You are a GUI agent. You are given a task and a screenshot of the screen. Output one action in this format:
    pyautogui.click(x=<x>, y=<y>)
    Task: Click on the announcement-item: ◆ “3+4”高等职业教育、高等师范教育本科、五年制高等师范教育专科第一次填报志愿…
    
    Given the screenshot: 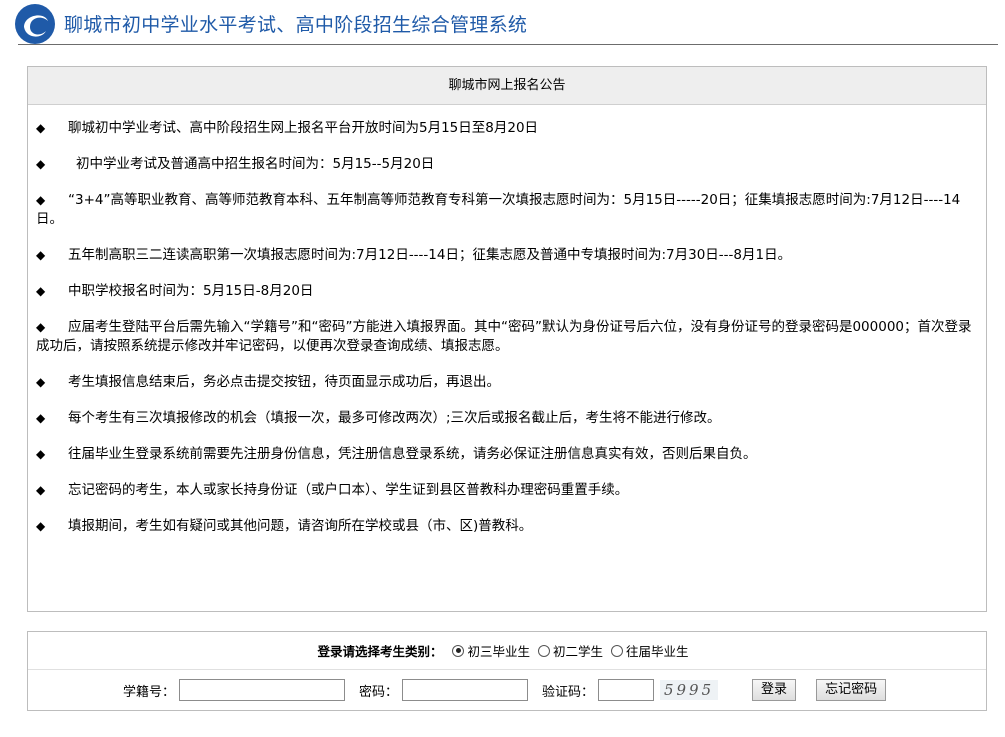 What is the action you would take?
    pyautogui.click(x=498, y=209)
    